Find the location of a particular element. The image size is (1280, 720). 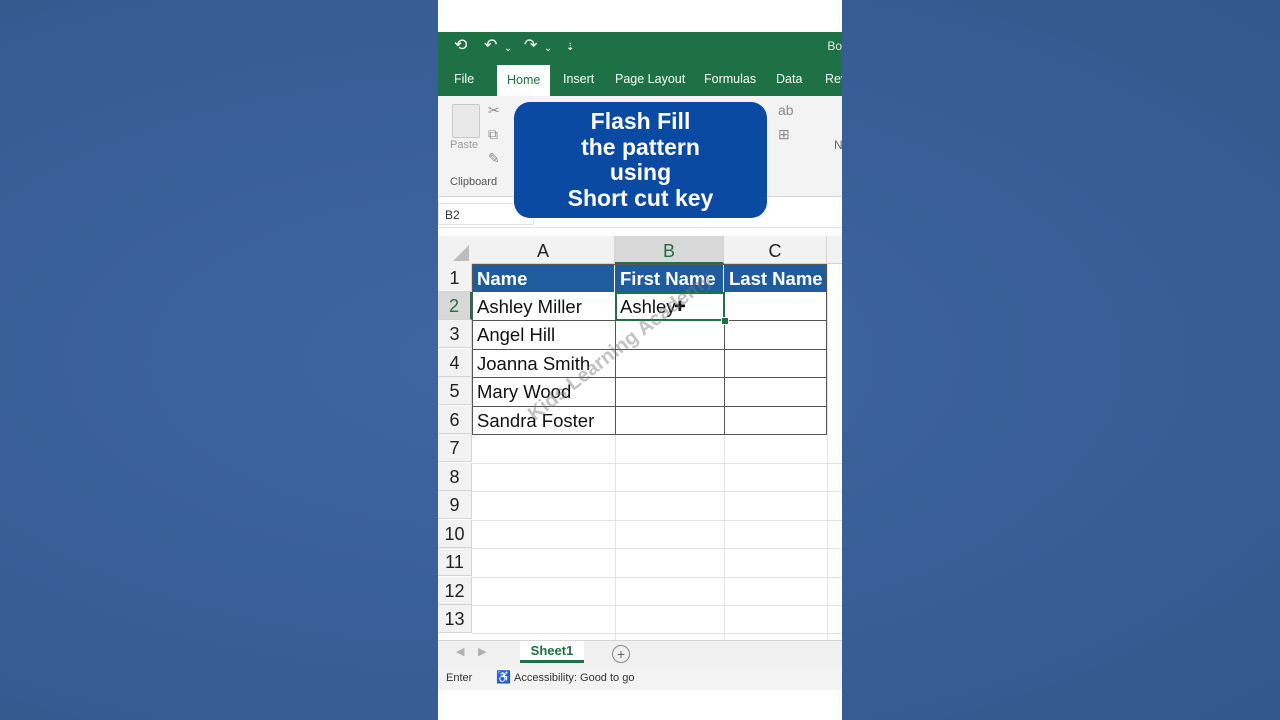

tab-insert: Insert is located at coordinates (578, 79).